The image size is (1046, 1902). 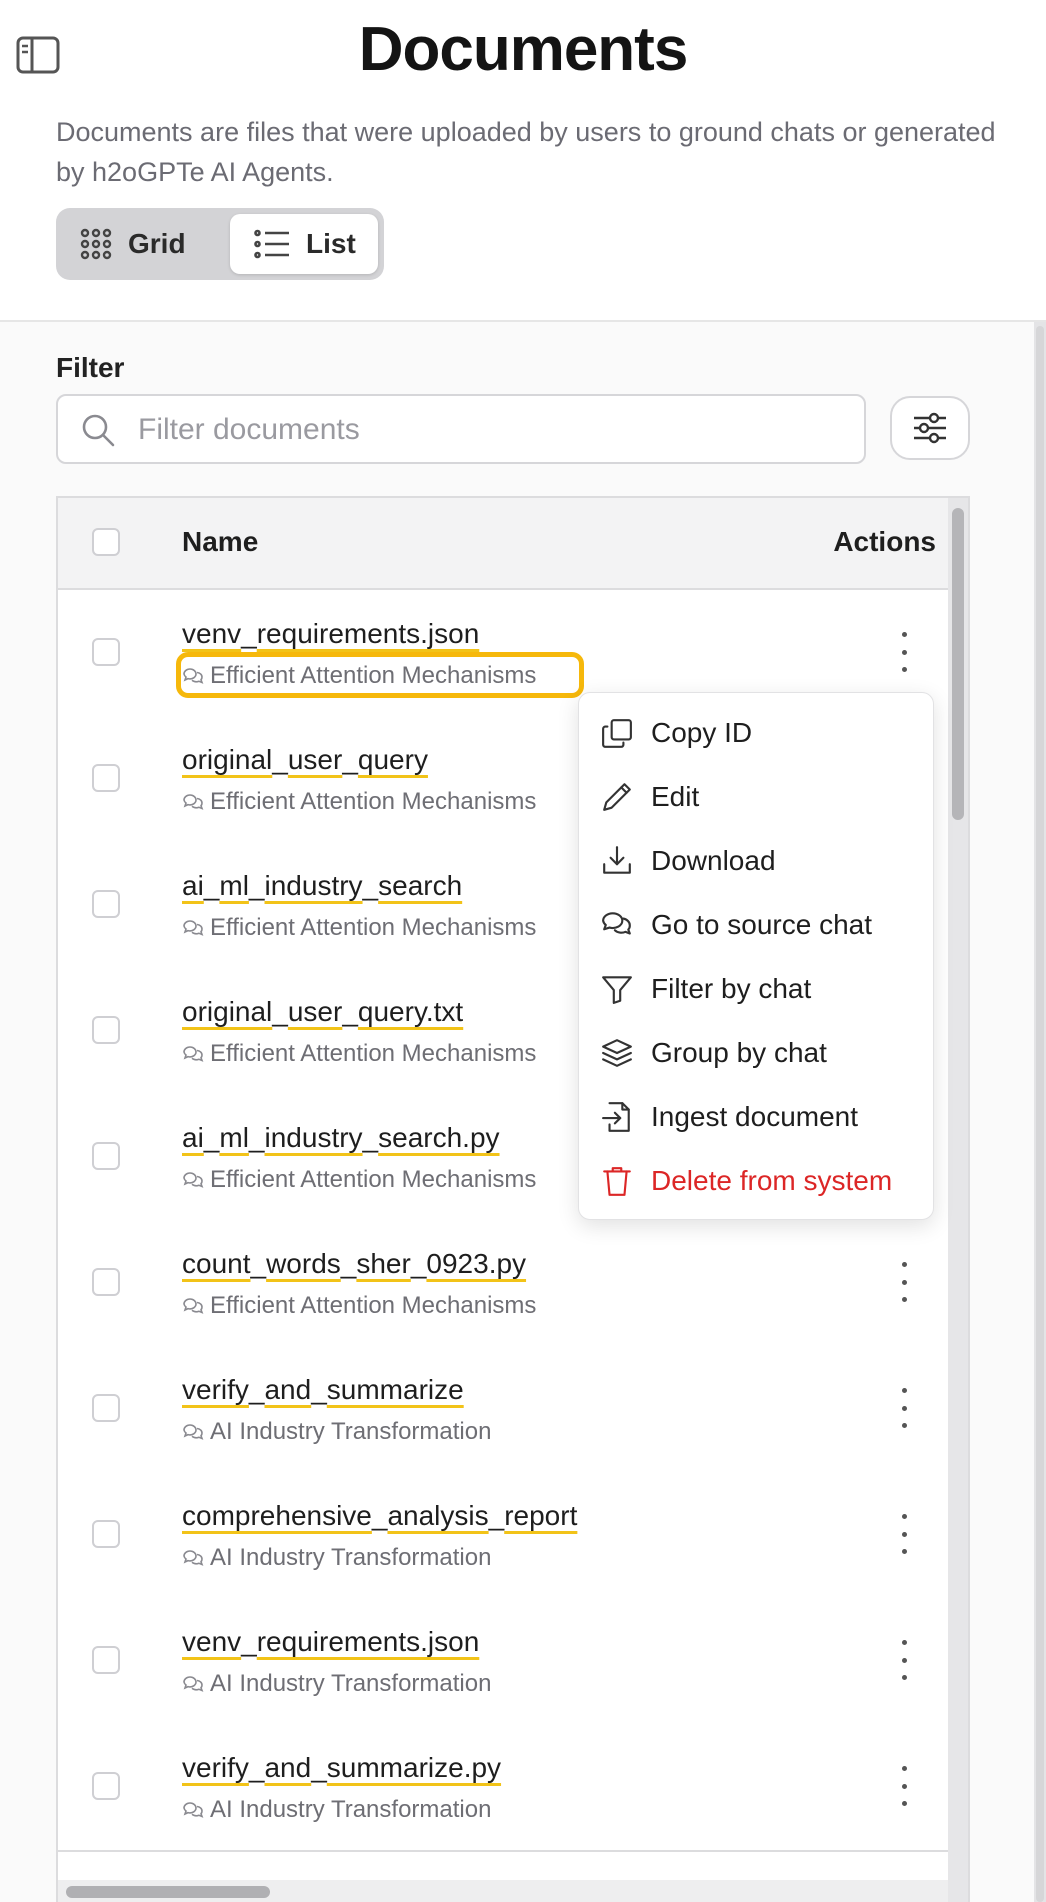 I want to click on filter-box, so click(x=461, y=429).